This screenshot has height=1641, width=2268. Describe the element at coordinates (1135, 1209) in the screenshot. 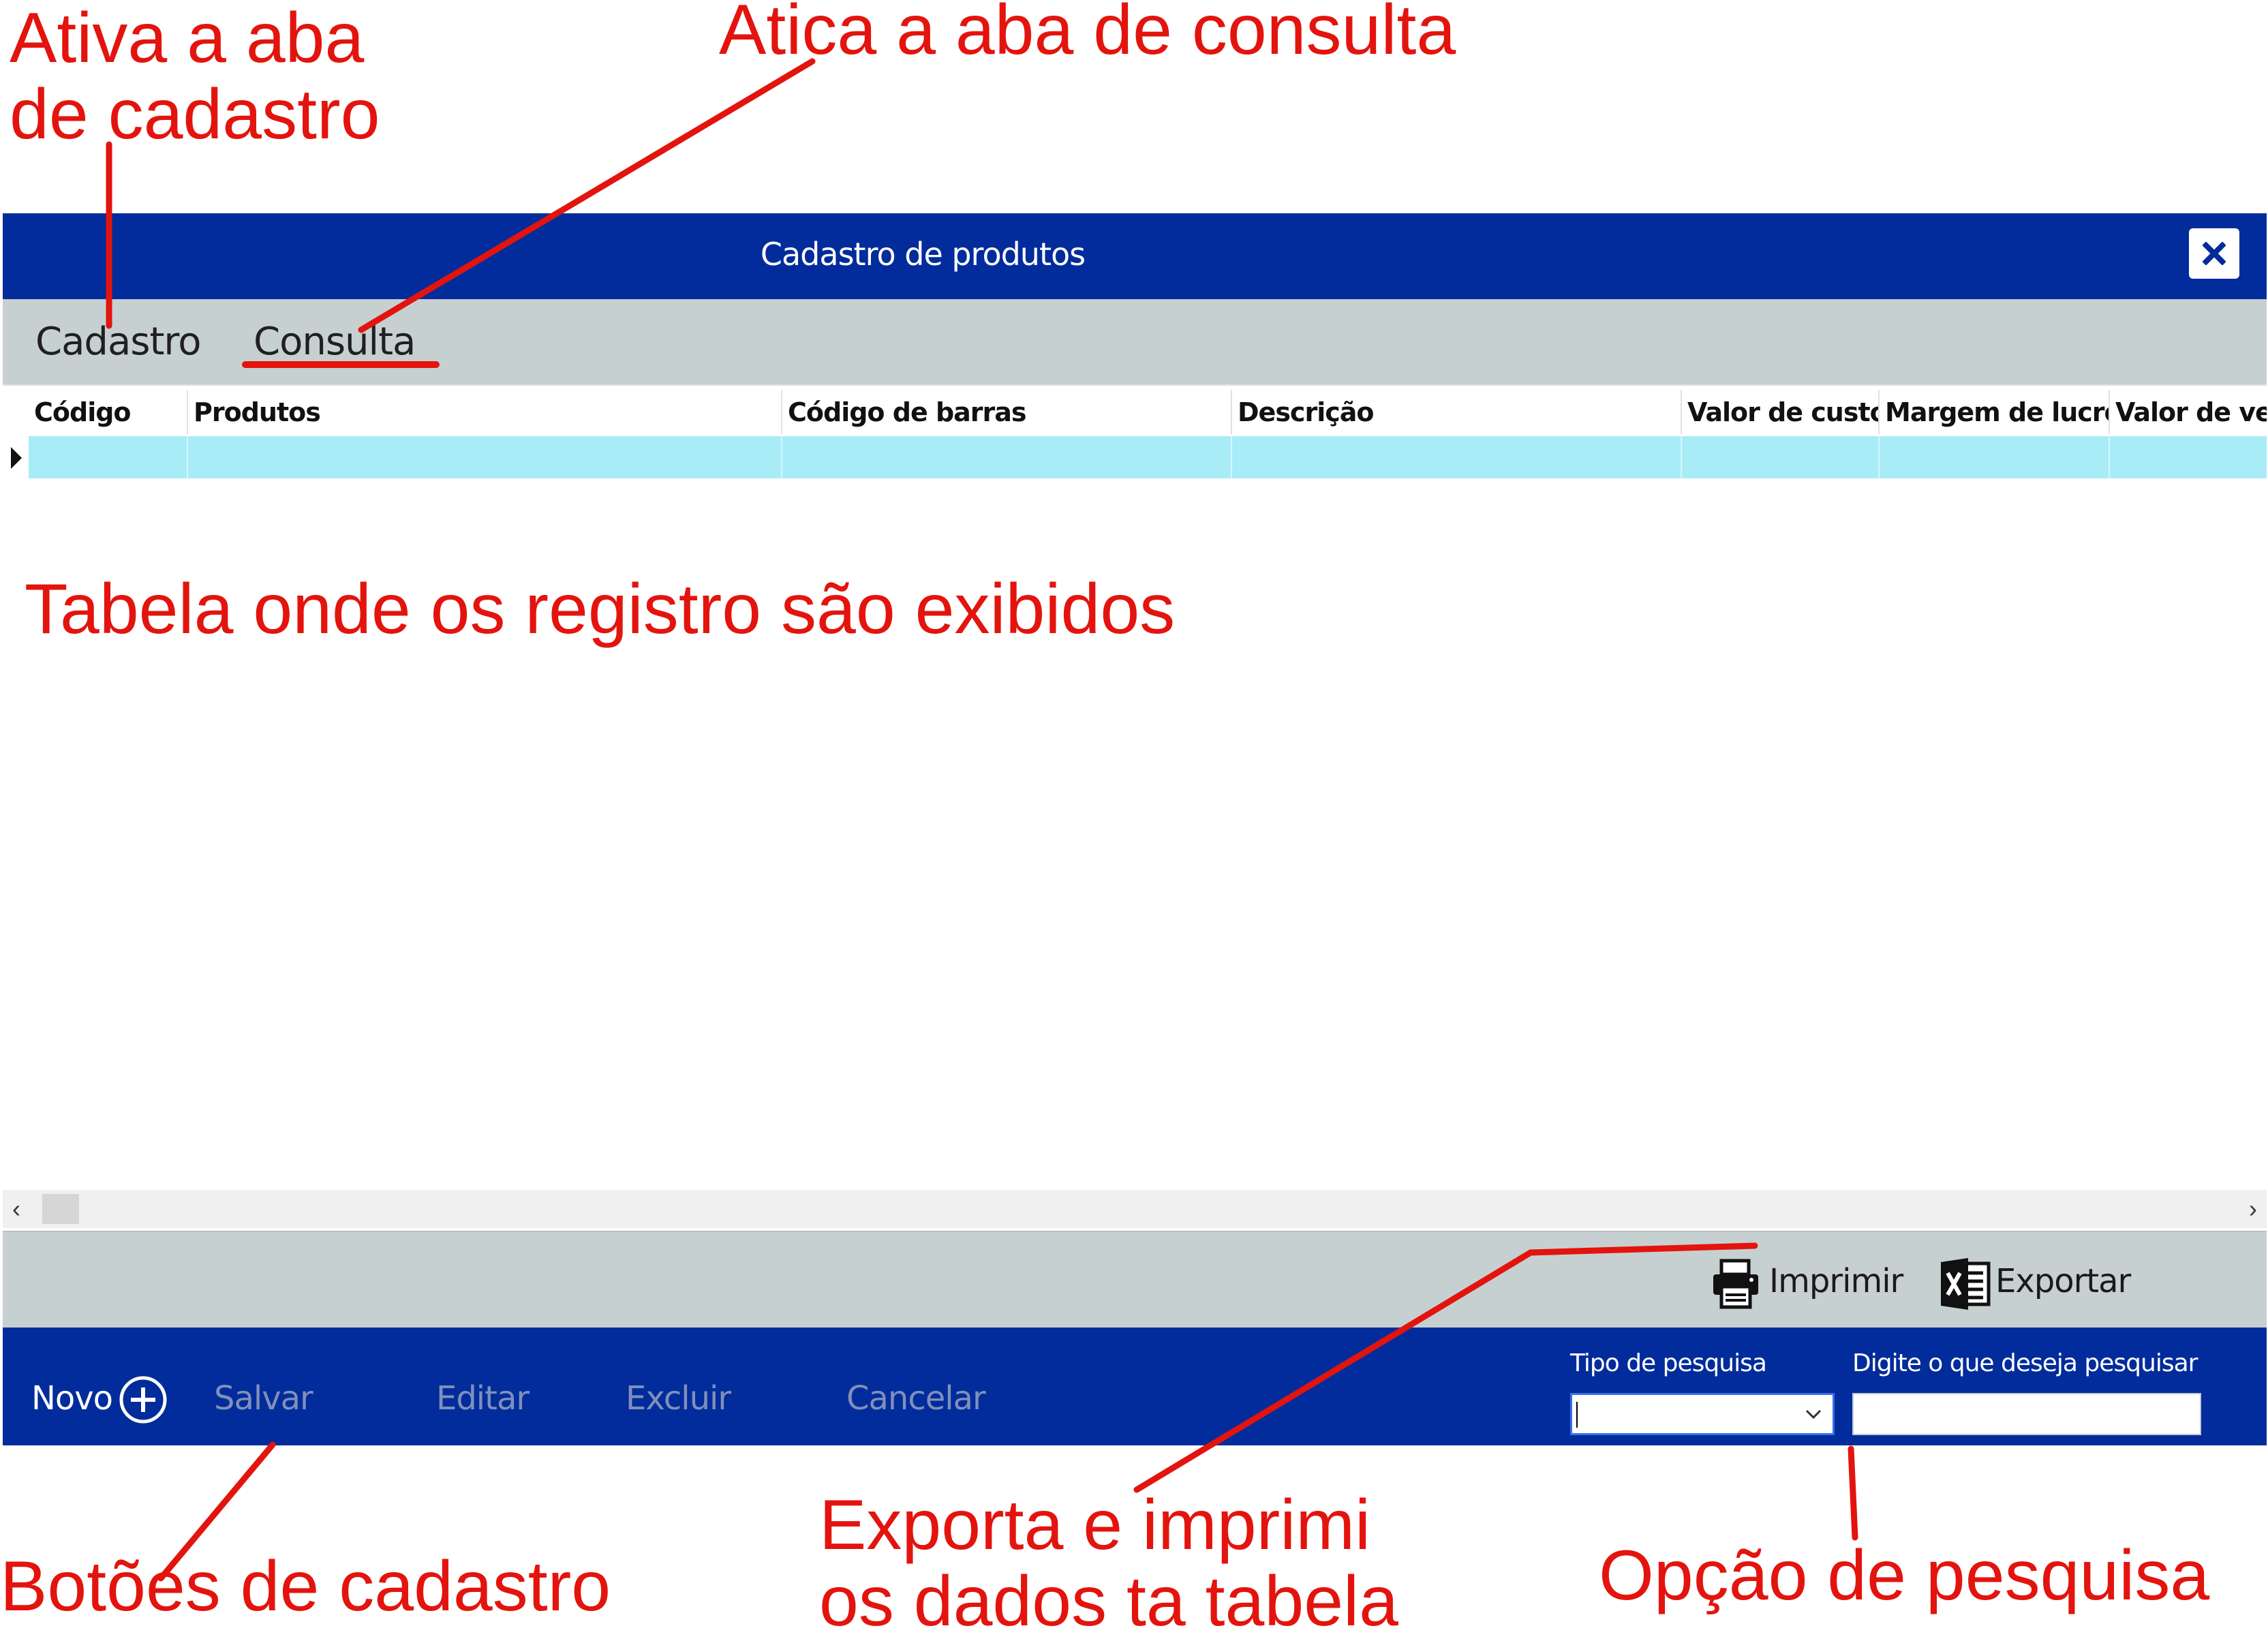

I see `horizontal-scrollbar: ‹ ›` at that location.